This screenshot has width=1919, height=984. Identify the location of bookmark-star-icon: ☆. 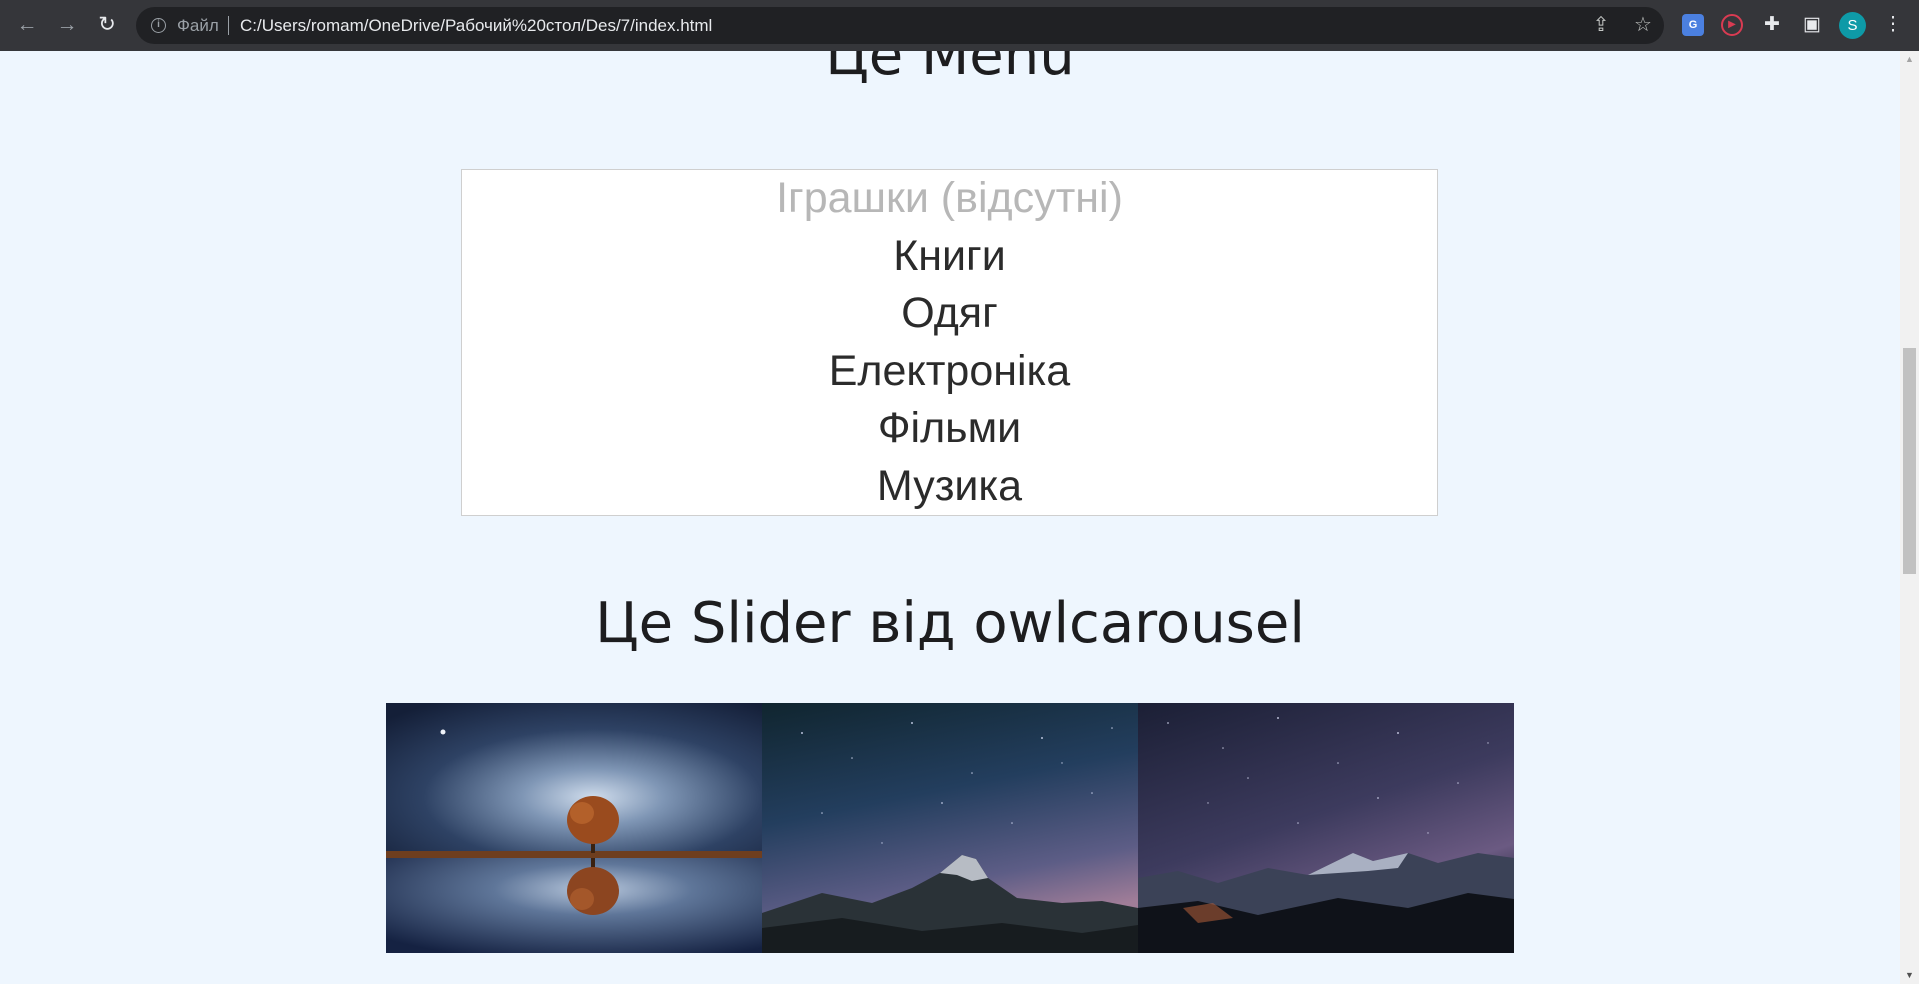
(1643, 25).